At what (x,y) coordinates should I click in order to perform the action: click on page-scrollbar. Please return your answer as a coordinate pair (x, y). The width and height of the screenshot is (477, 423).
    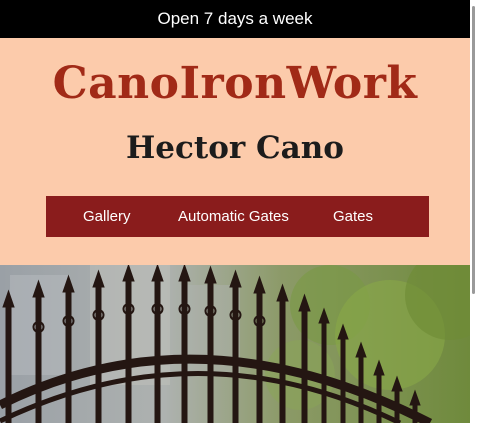
    Looking at the image, I should click on (473, 211).